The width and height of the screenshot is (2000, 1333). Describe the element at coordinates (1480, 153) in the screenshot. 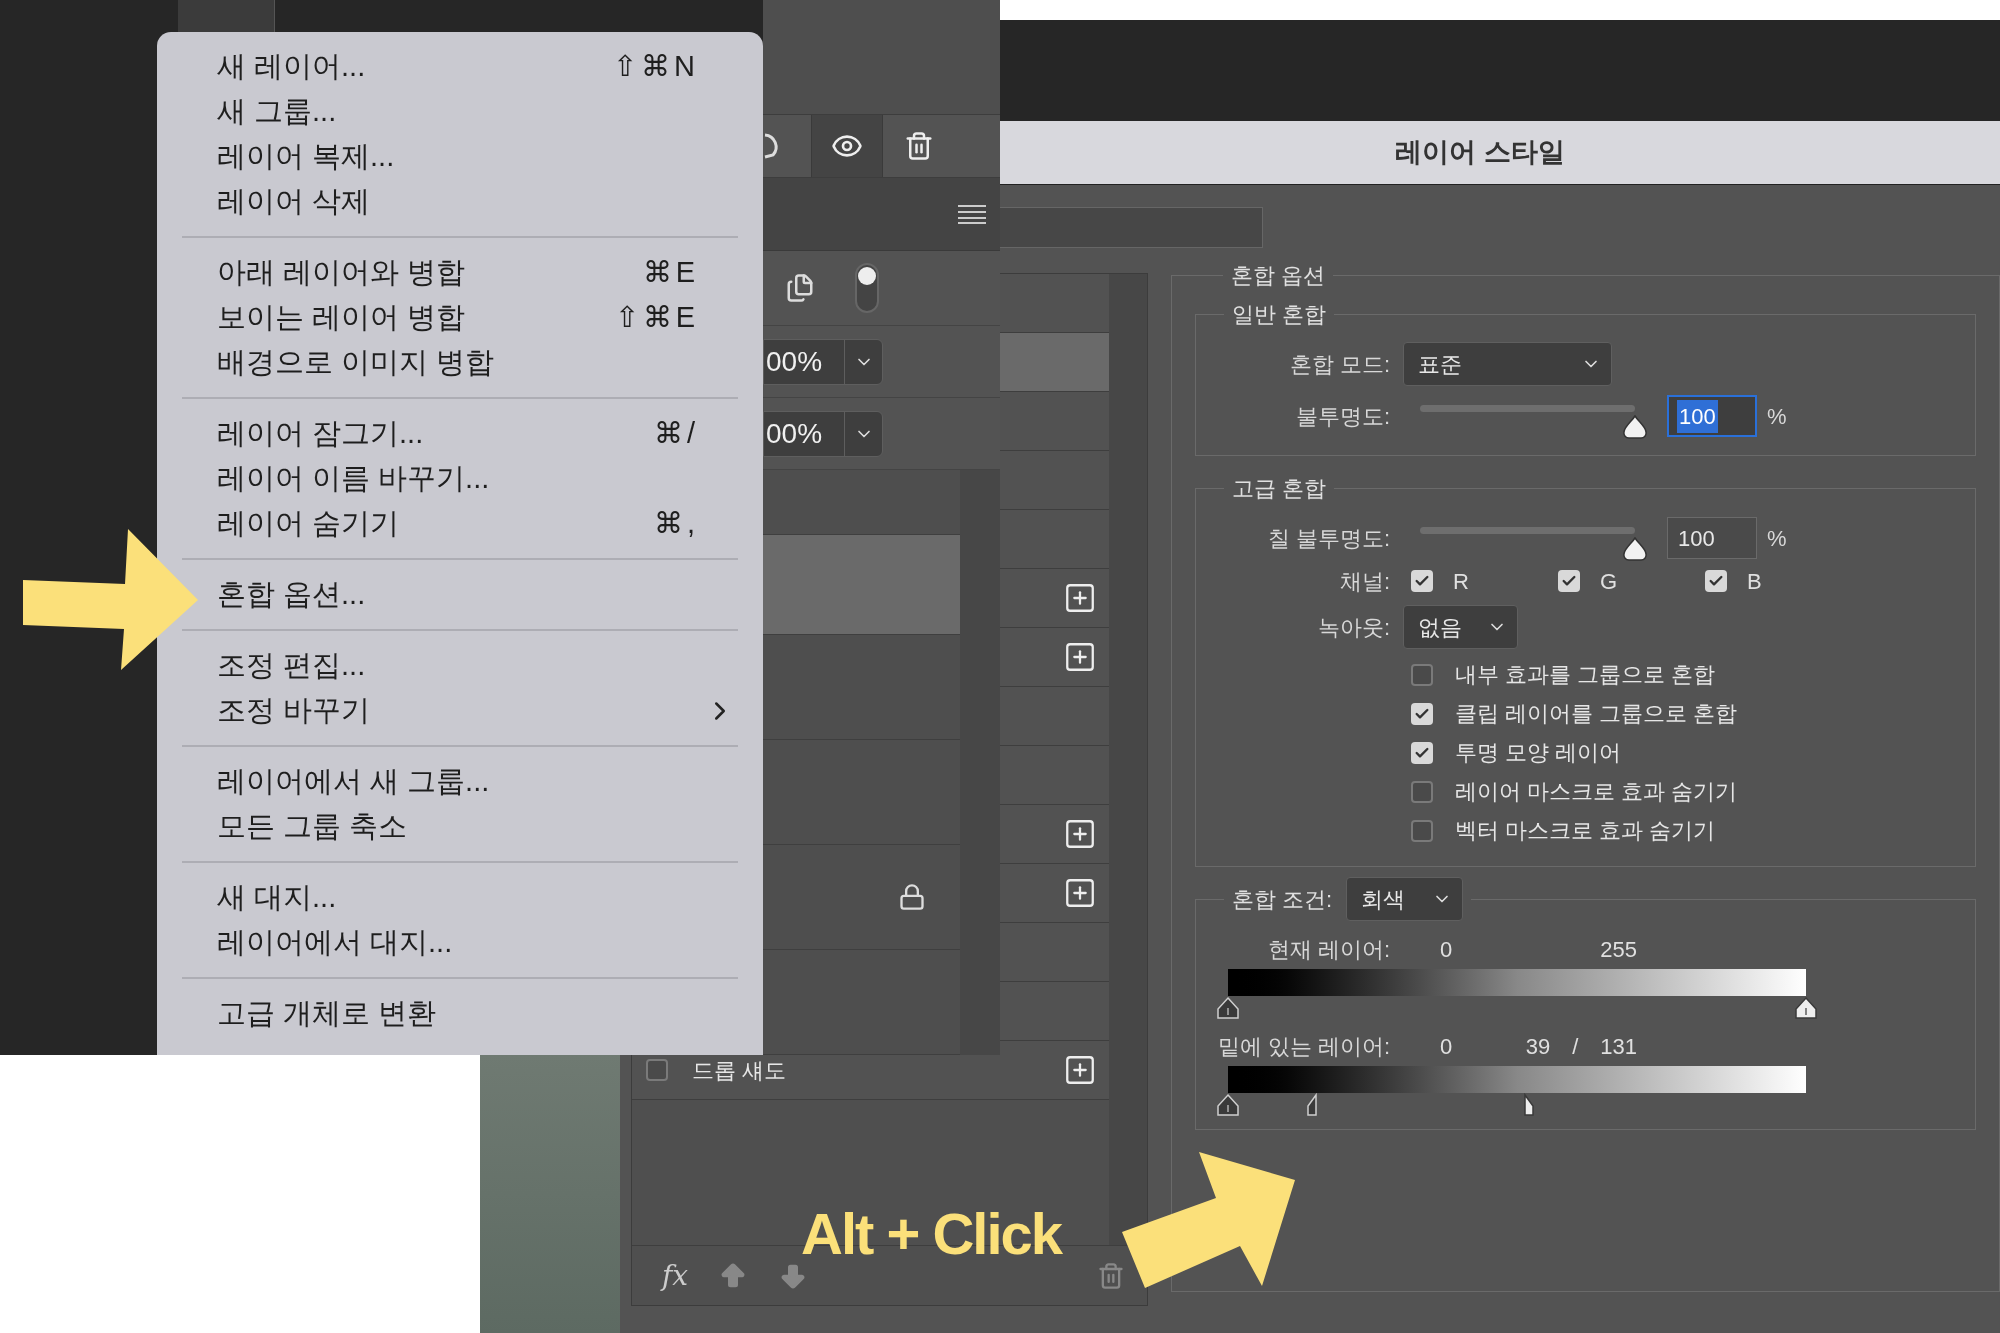

I see `dialog-title: 레이어 스타일` at that location.